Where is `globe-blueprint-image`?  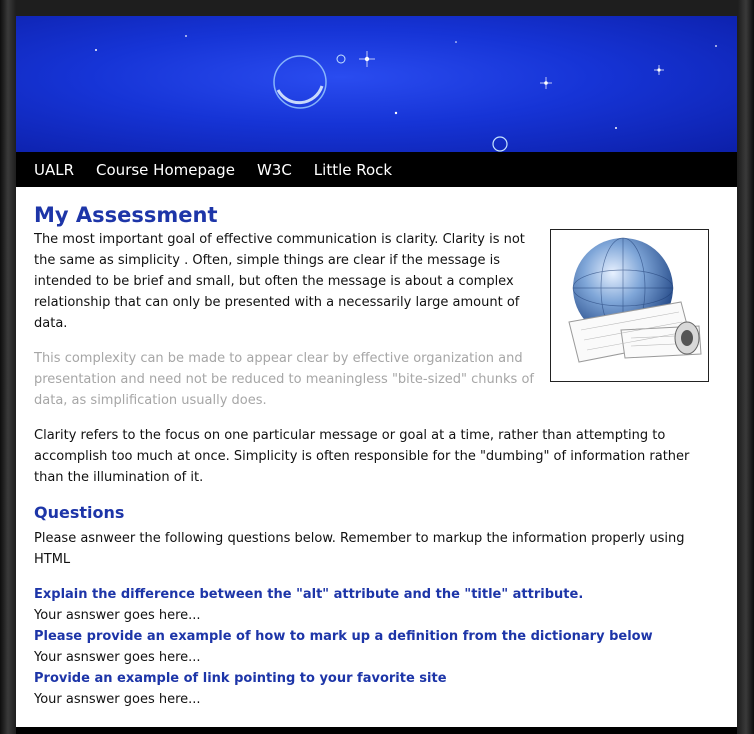
globe-blueprint-image is located at coordinates (629, 305).